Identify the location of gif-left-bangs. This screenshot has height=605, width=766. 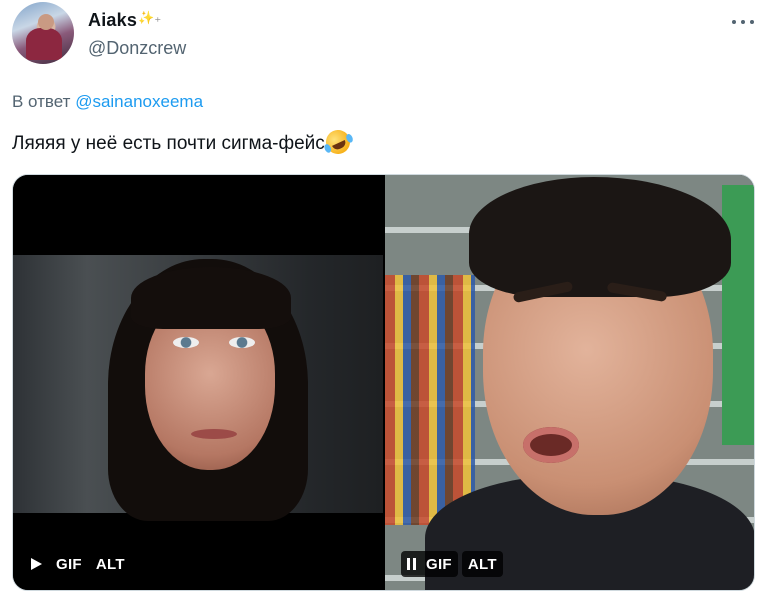
(211, 298).